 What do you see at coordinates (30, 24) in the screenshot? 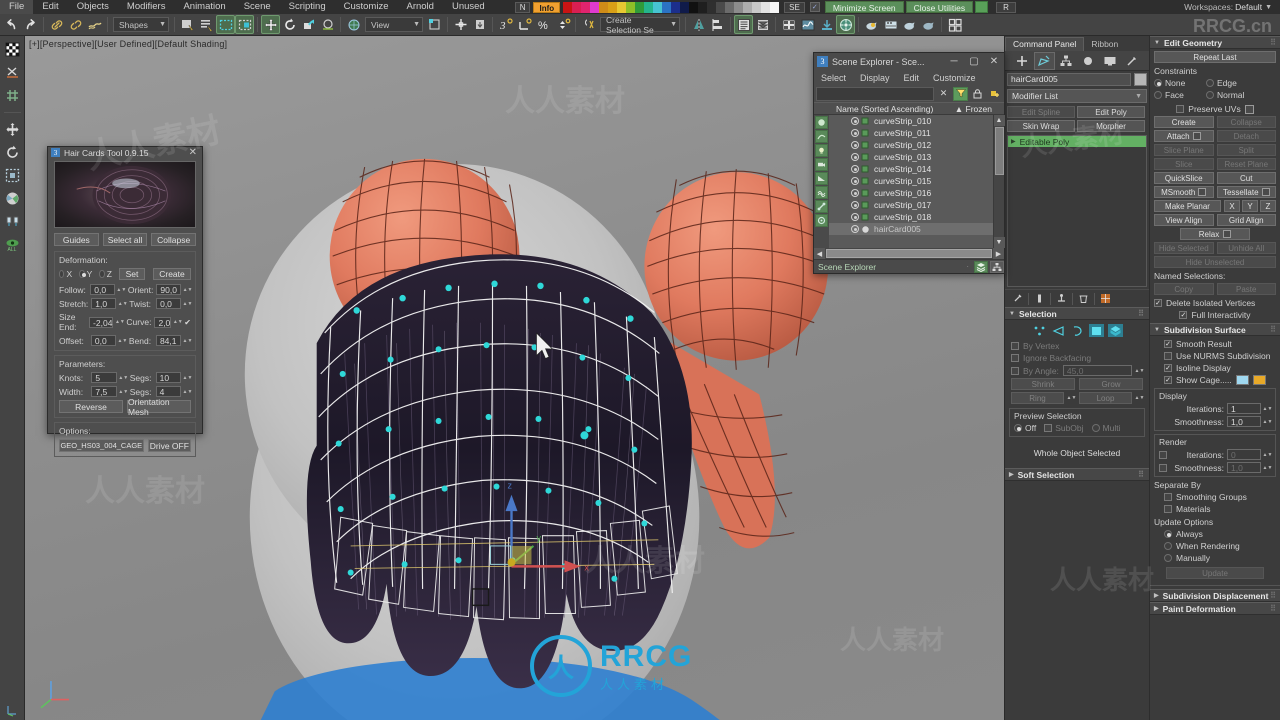
I see `redo-icon` at bounding box center [30, 24].